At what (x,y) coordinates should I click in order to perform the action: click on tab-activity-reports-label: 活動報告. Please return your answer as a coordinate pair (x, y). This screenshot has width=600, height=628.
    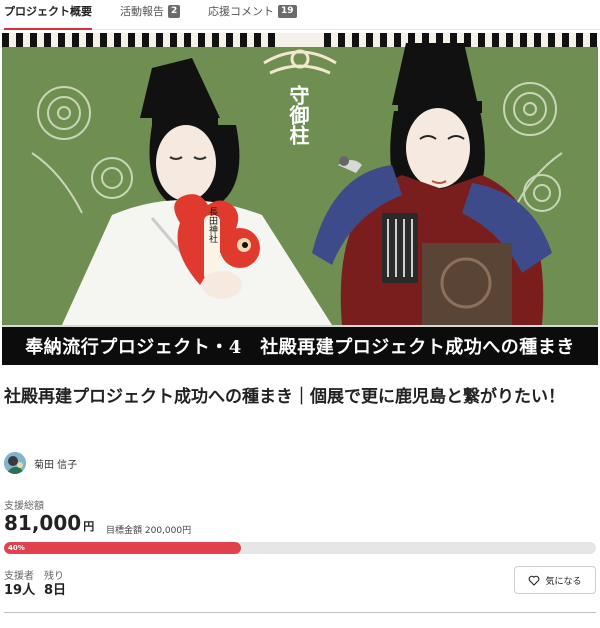
    Looking at the image, I should click on (142, 11).